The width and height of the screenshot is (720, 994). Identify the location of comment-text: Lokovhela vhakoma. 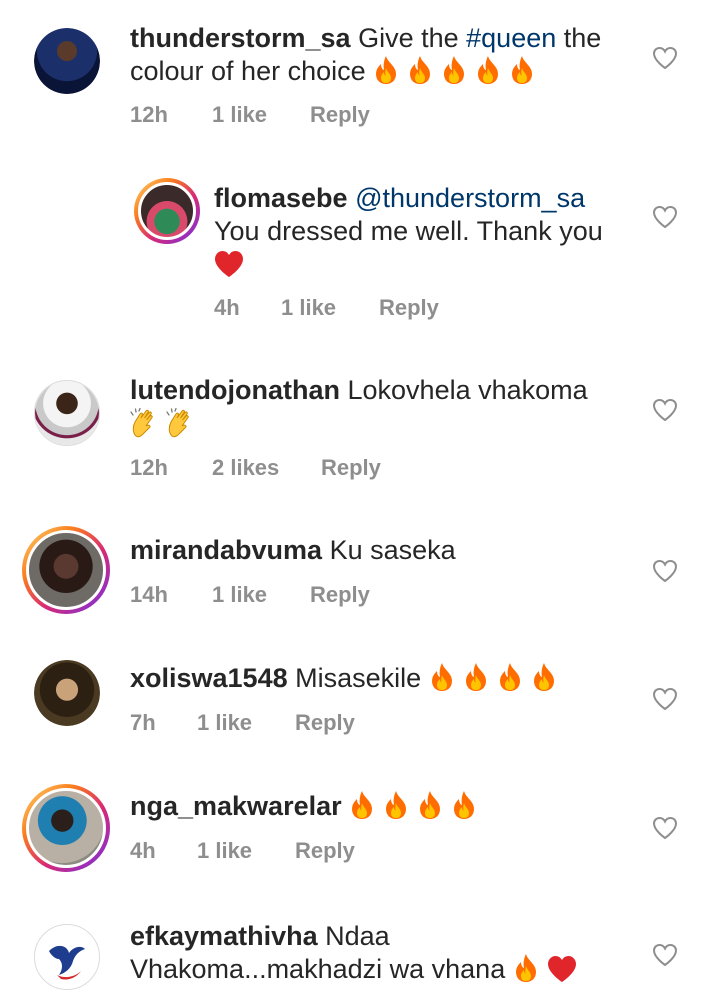
(467, 390).